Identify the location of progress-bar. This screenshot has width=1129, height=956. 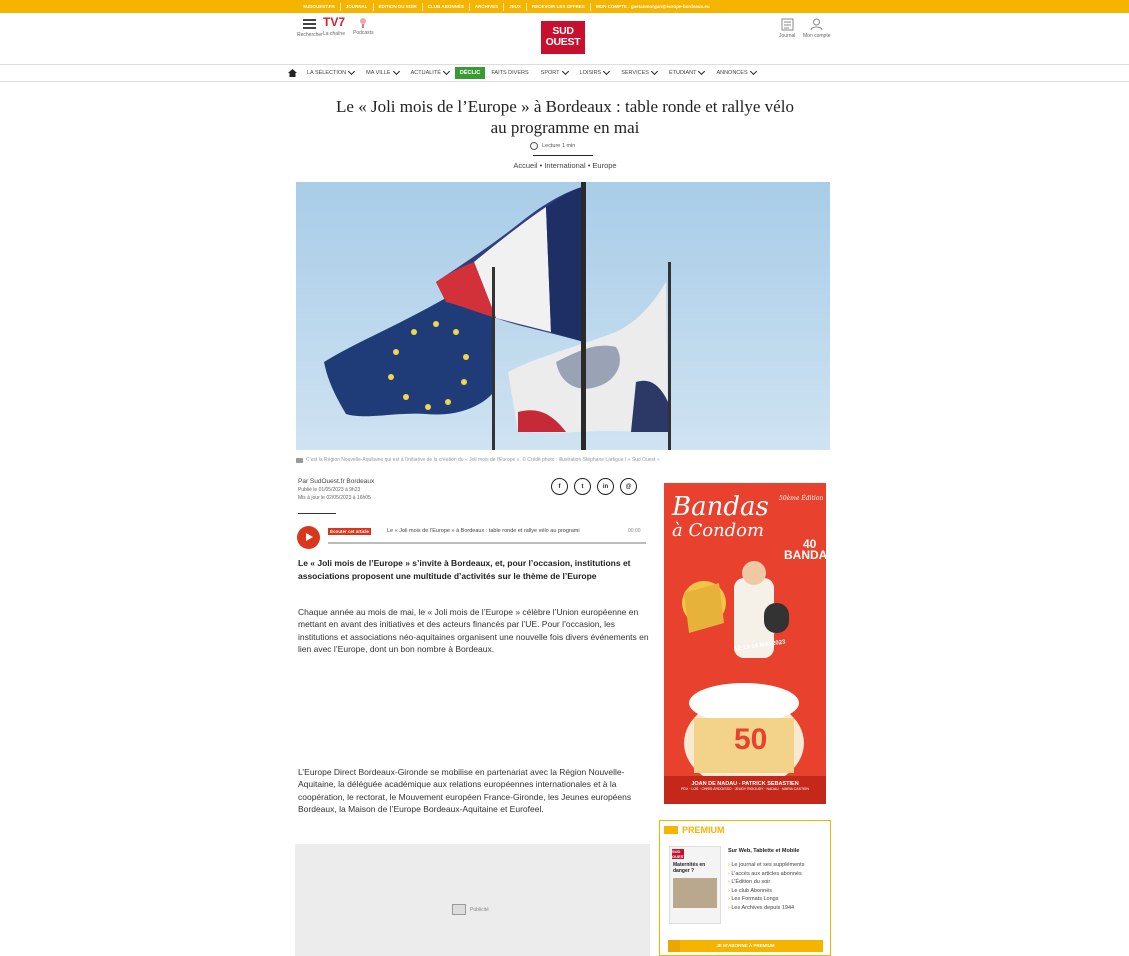
(487, 543).